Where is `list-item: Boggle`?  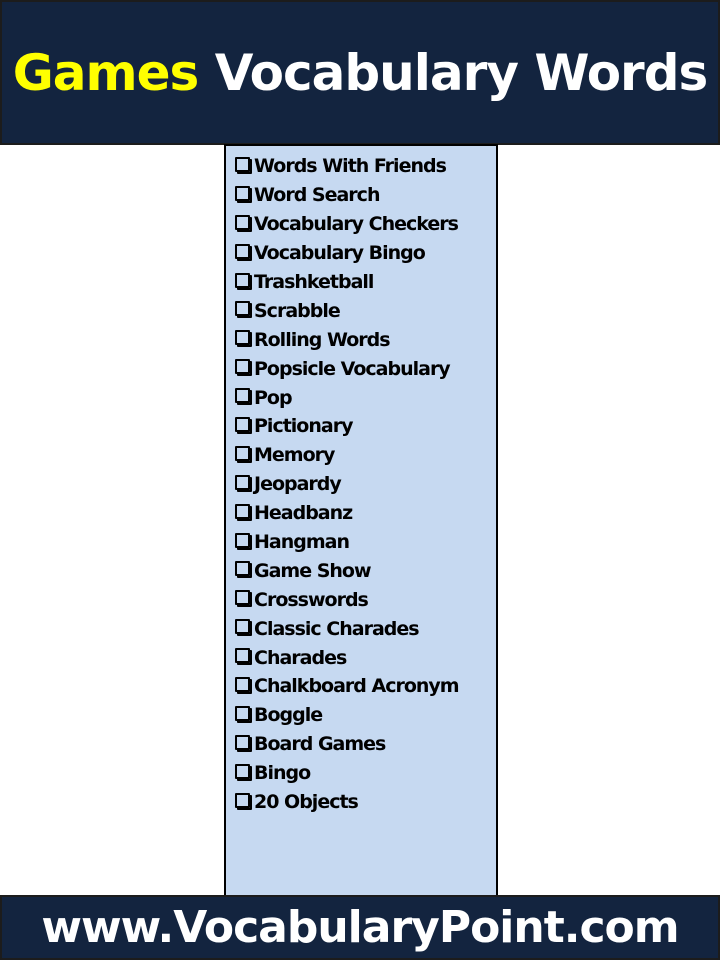
list-item: Boggle is located at coordinates (365, 715).